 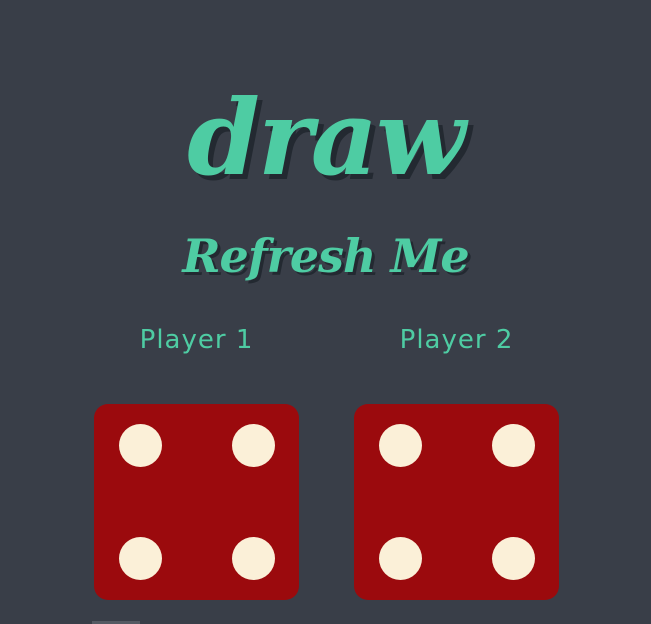 I want to click on player-2-label: Player 2, so click(x=456, y=340).